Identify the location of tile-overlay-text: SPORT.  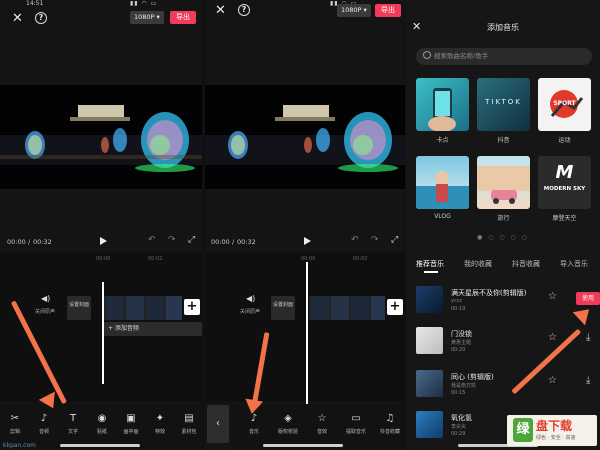
(564, 103).